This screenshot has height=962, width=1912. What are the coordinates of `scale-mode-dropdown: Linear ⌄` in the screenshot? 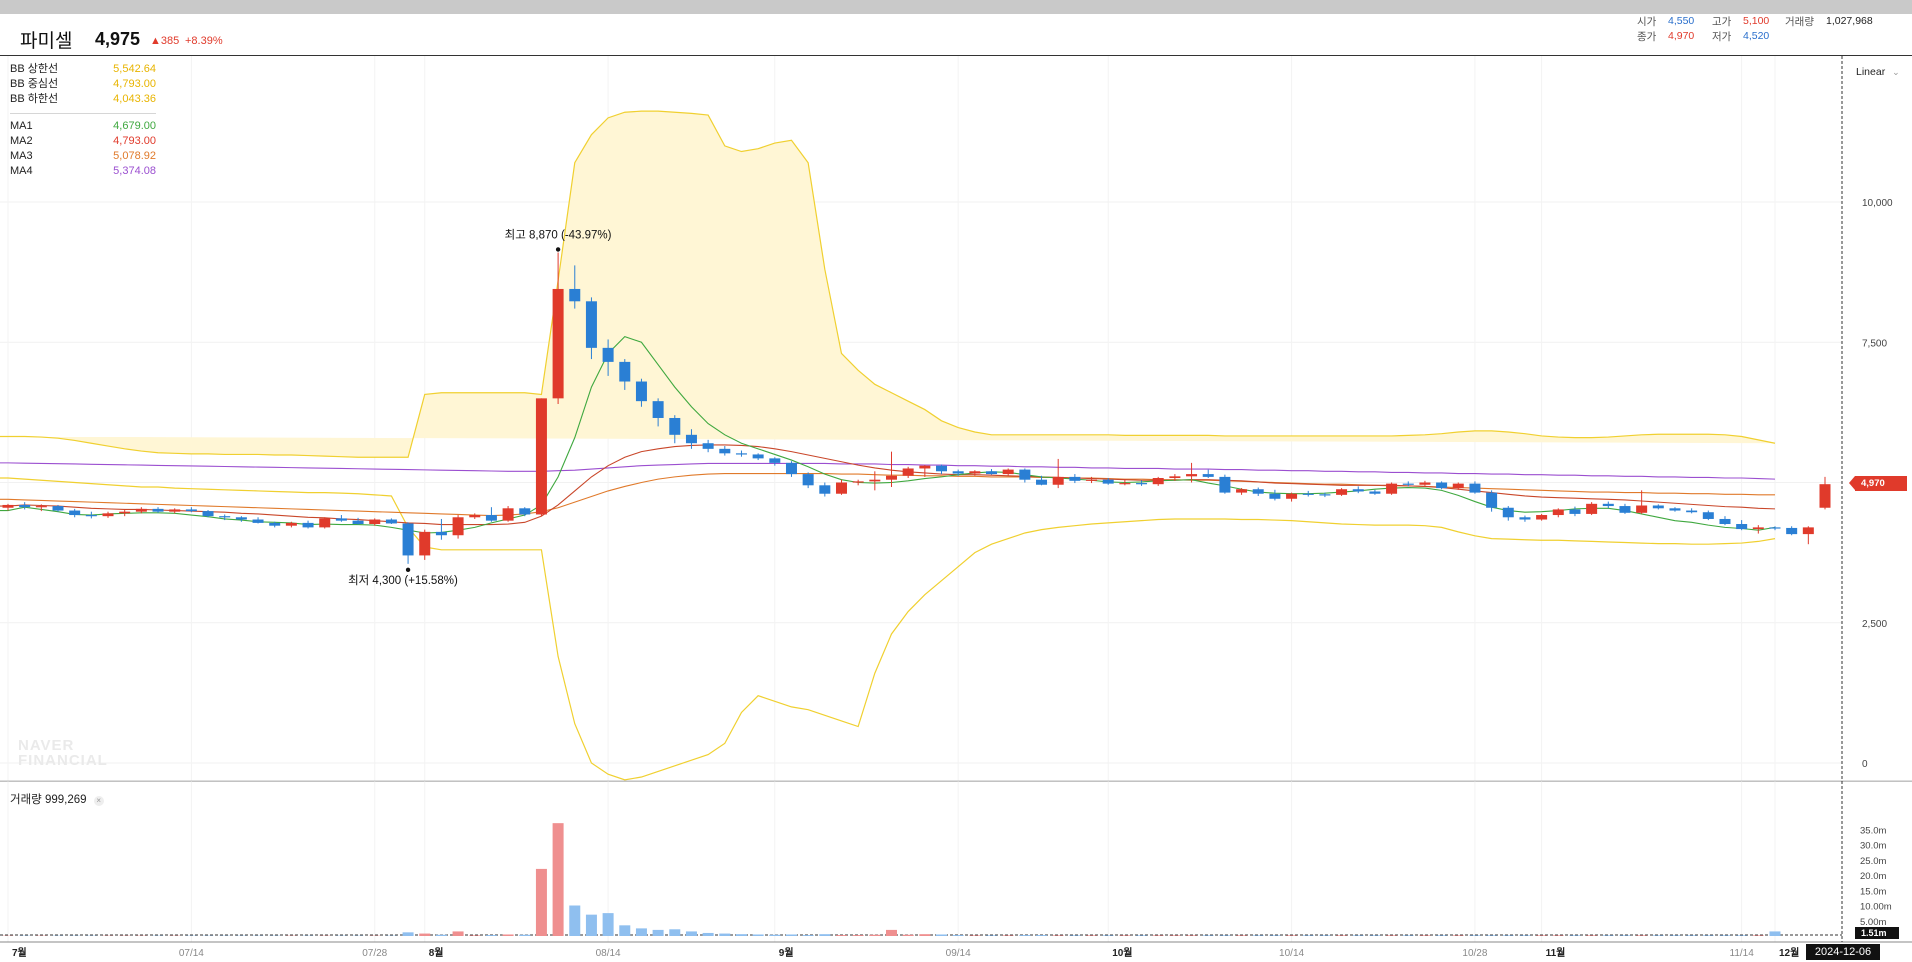 It's located at (1878, 72).